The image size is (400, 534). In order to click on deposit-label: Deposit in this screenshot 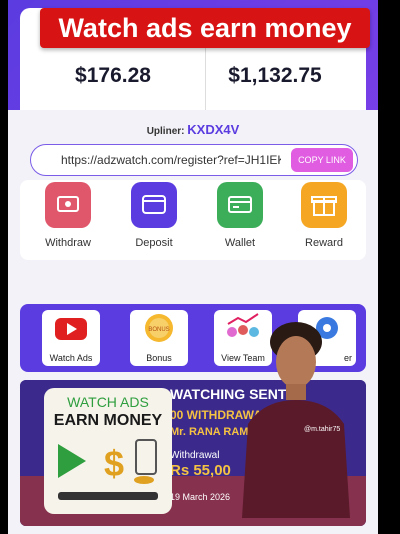, I will do `click(154, 243)`.